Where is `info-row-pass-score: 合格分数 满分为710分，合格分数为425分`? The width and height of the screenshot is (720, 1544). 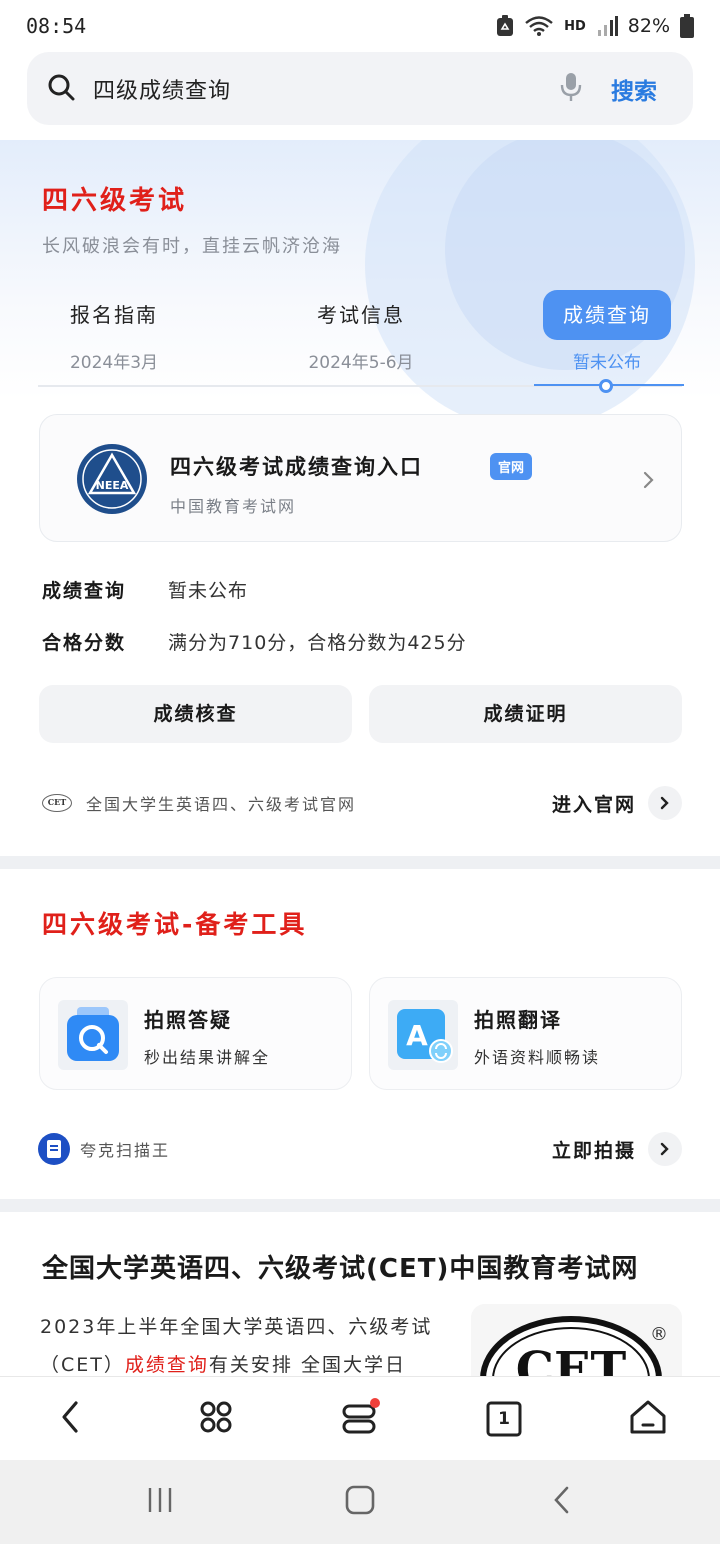
info-row-pass-score: 合格分数 满分为710分，合格分数为425分 is located at coordinates (254, 641).